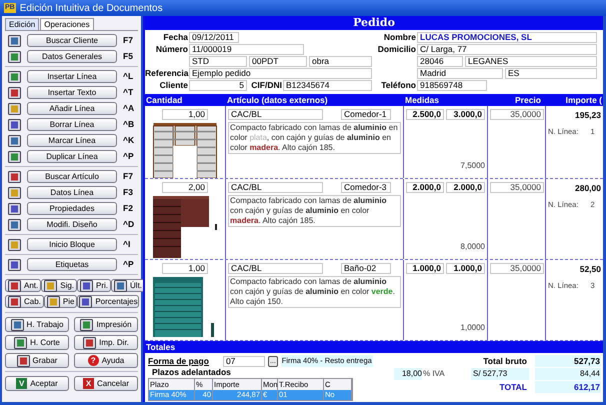 This screenshot has height=405, width=606. What do you see at coordinates (72, 156) in the screenshot?
I see `tool-button: Duplicar Línea` at bounding box center [72, 156].